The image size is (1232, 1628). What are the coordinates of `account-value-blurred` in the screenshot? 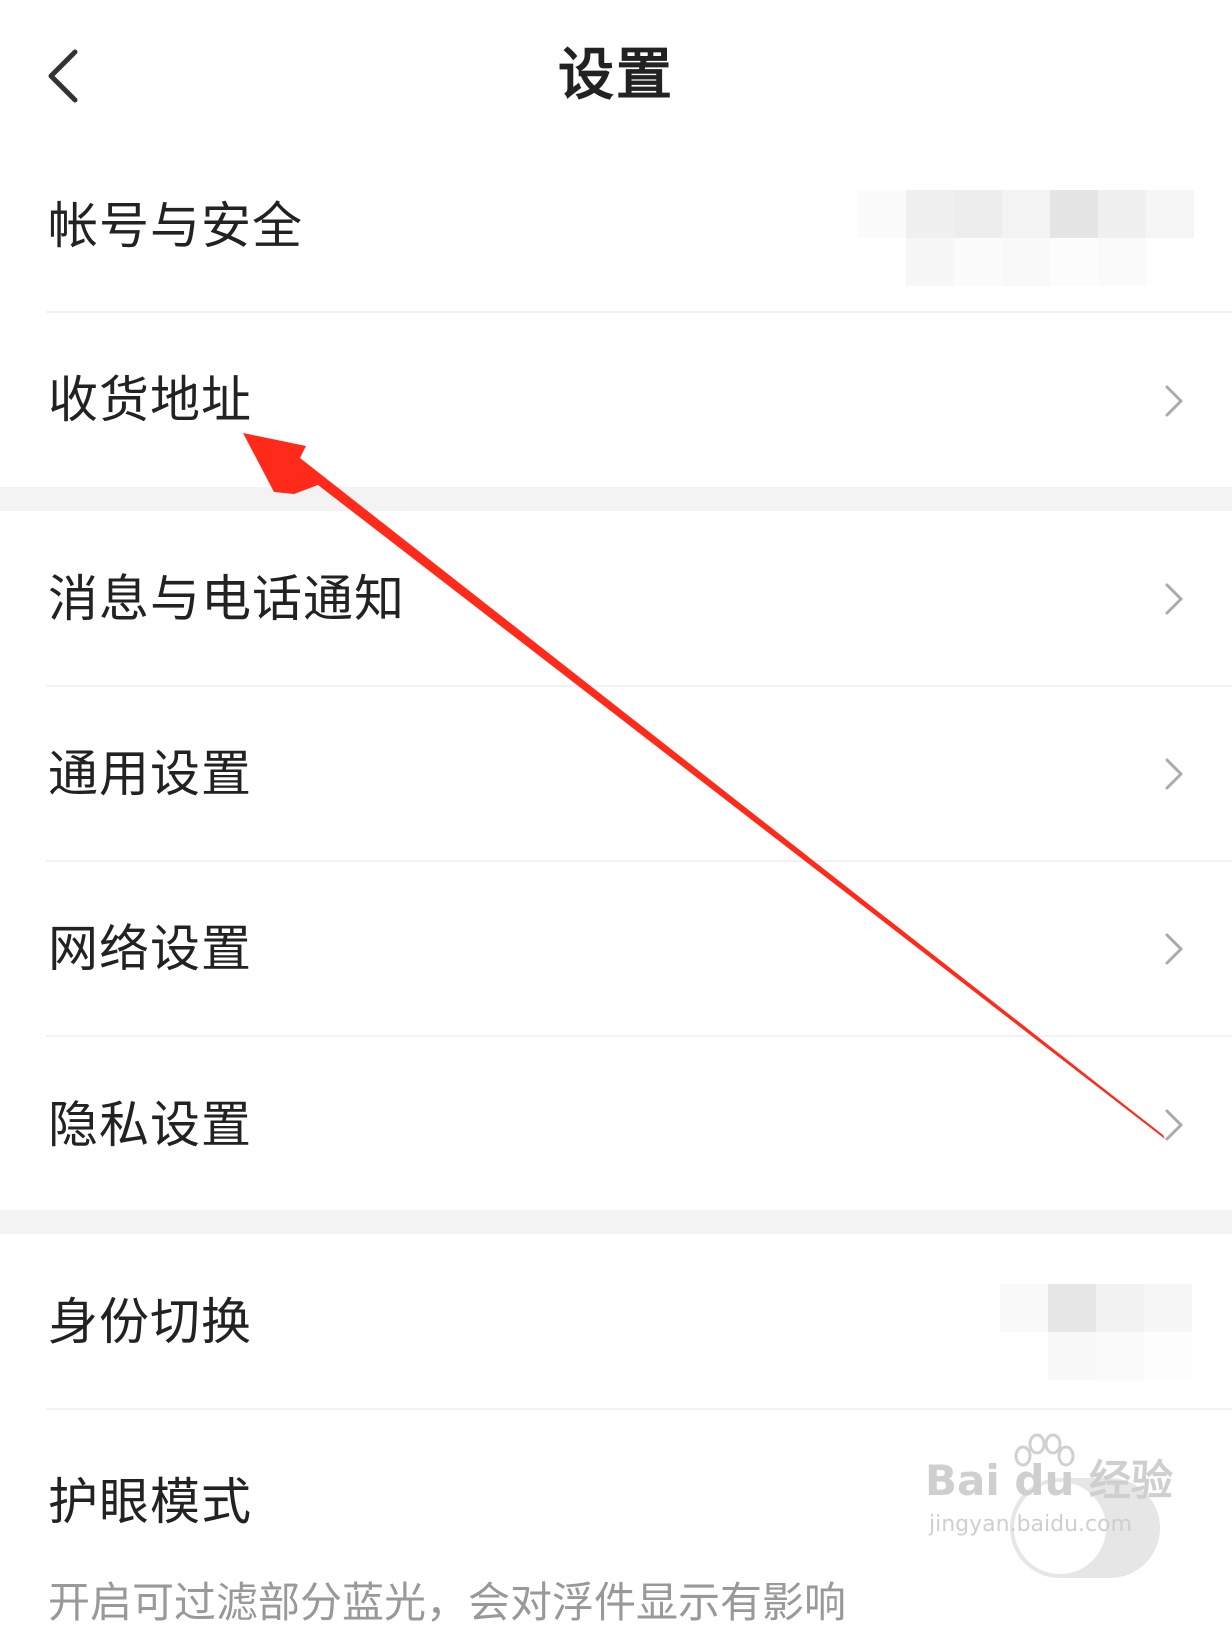 It's located at (1026, 238).